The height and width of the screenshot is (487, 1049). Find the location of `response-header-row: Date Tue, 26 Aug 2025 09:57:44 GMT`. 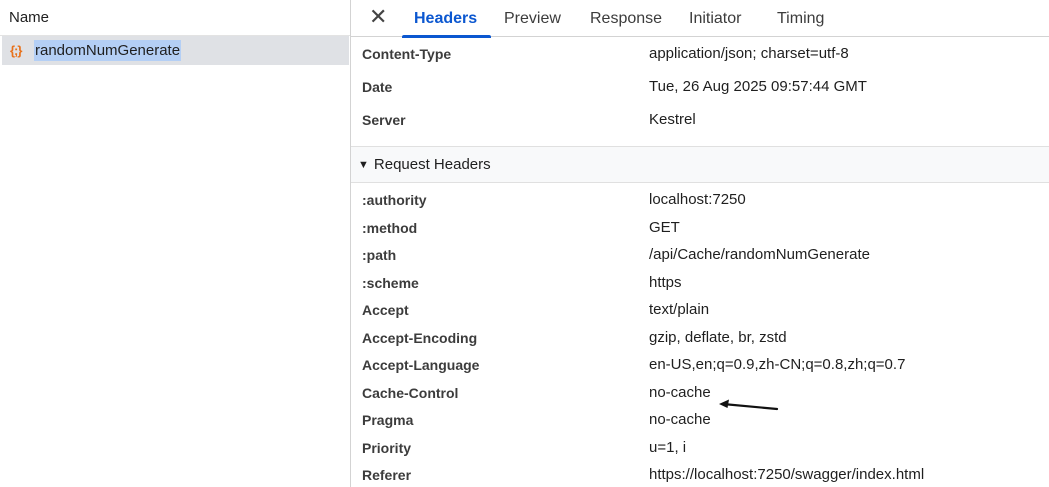

response-header-row: Date Tue, 26 Aug 2025 09:57:44 GMT is located at coordinates (700, 92).